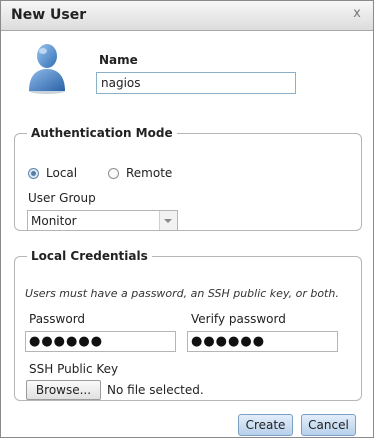  What do you see at coordinates (265, 425) in the screenshot?
I see `create-button: Create` at bounding box center [265, 425].